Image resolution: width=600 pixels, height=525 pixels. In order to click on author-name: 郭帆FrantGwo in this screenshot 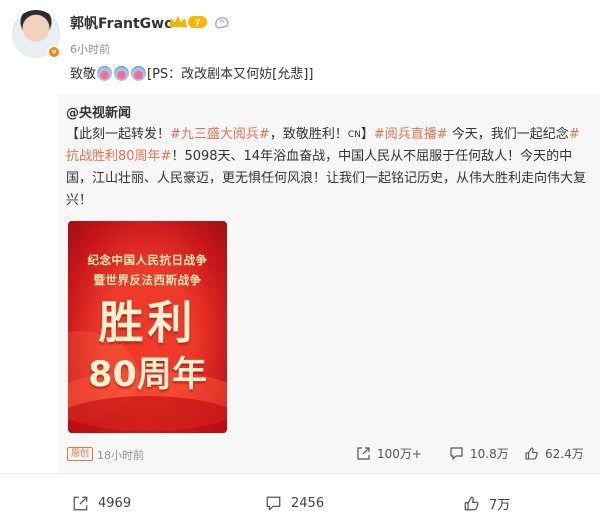, I will do `click(122, 23)`.